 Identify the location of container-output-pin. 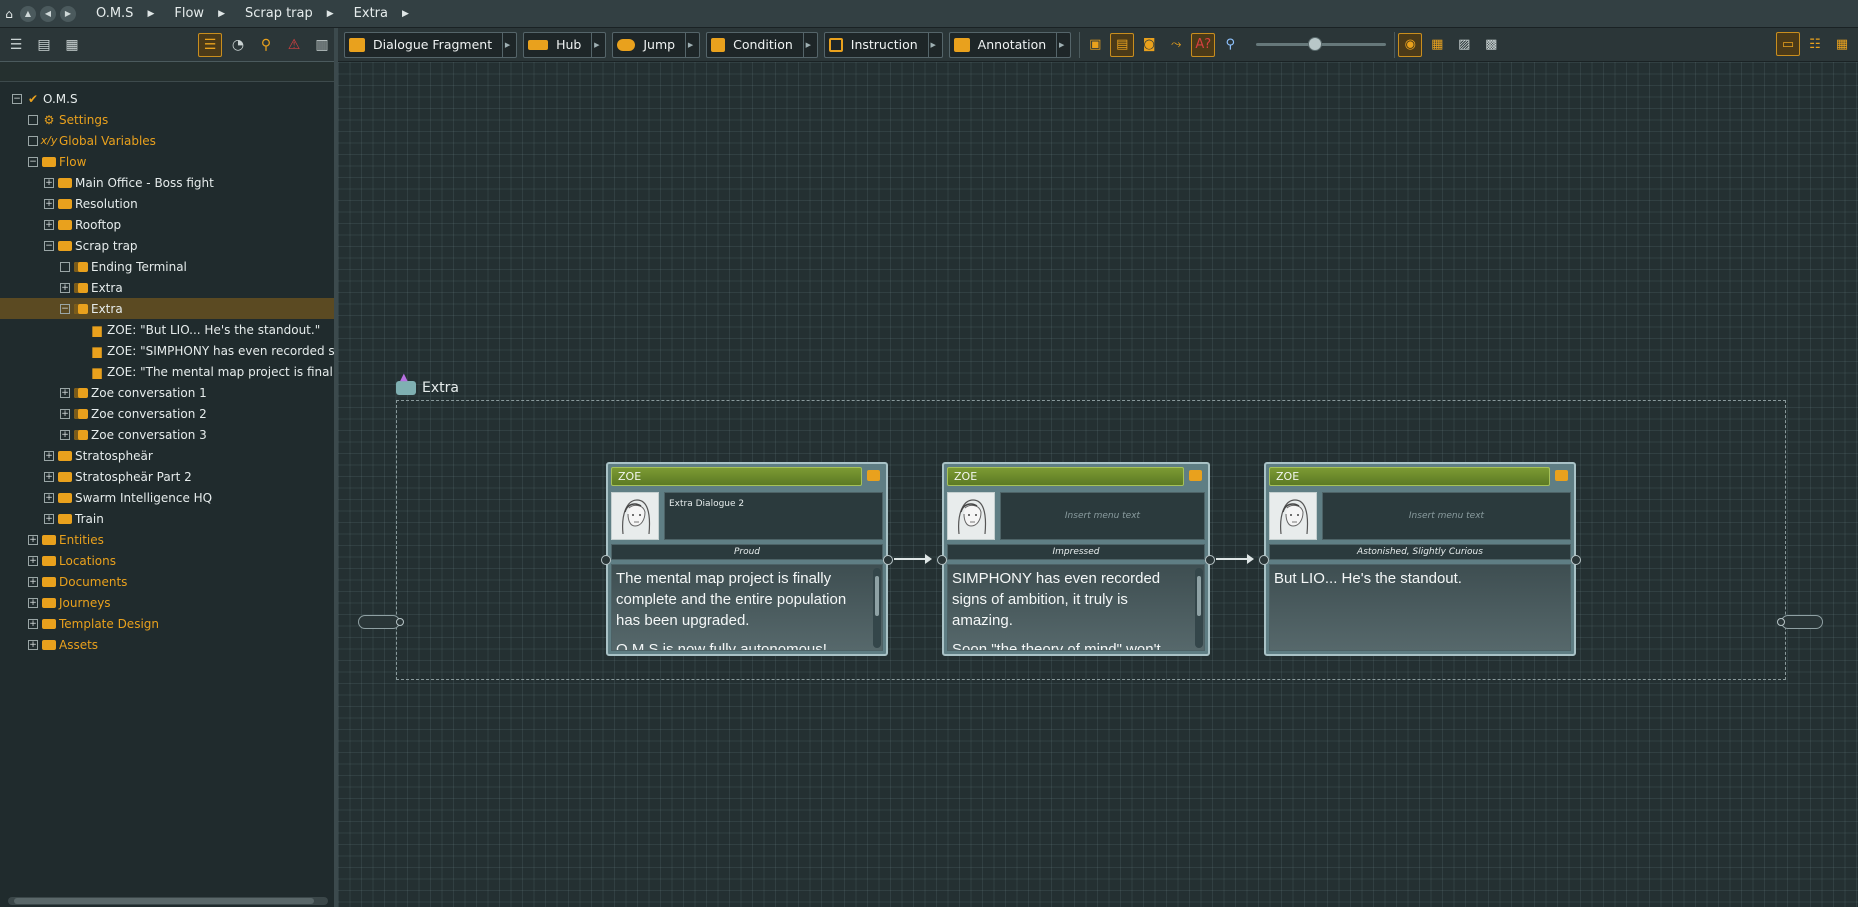
(1800, 622).